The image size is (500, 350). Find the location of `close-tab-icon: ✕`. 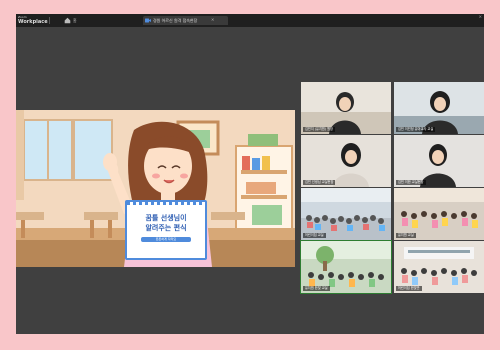

close-tab-icon: ✕ is located at coordinates (212, 19).